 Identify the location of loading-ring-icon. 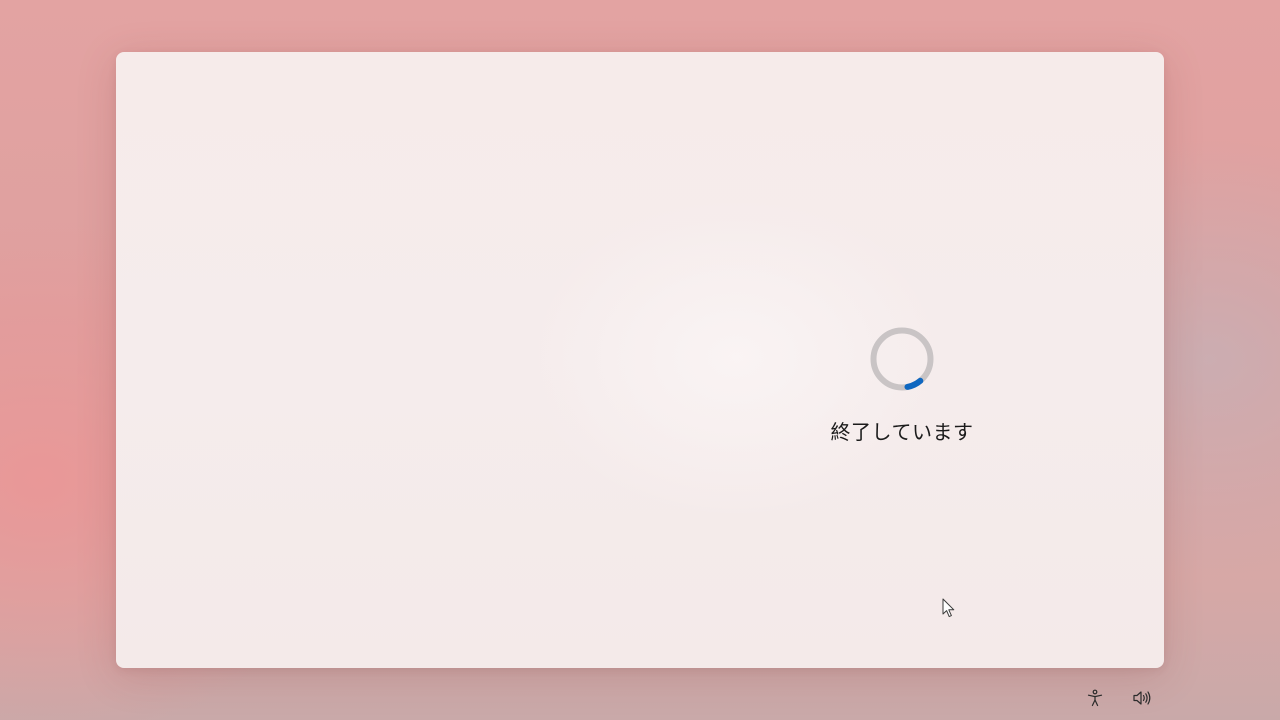
(902, 359).